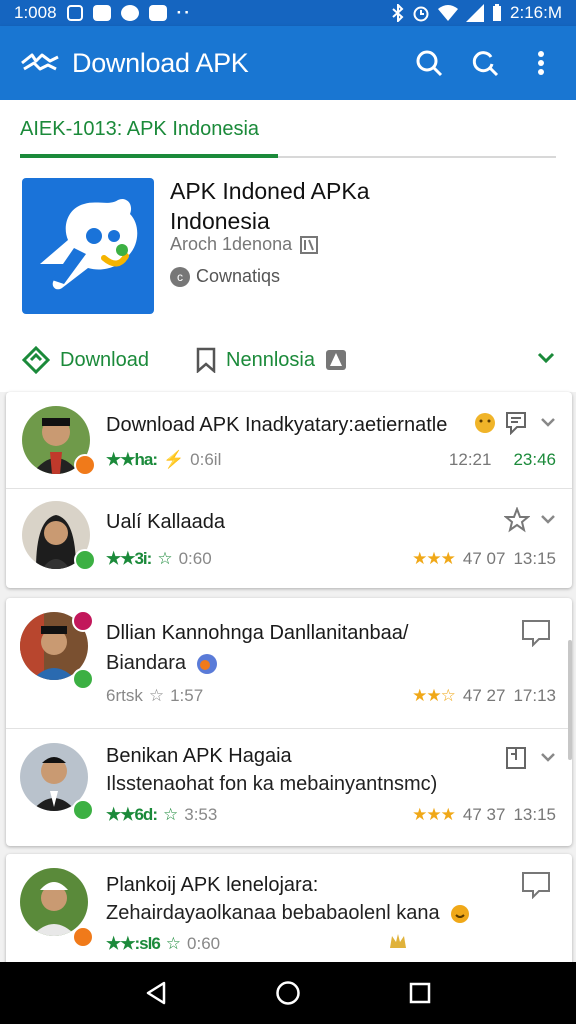 The height and width of the screenshot is (1024, 576). Describe the element at coordinates (212, 885) in the screenshot. I see `item-title: Plankoij APK lenelojara:` at that location.